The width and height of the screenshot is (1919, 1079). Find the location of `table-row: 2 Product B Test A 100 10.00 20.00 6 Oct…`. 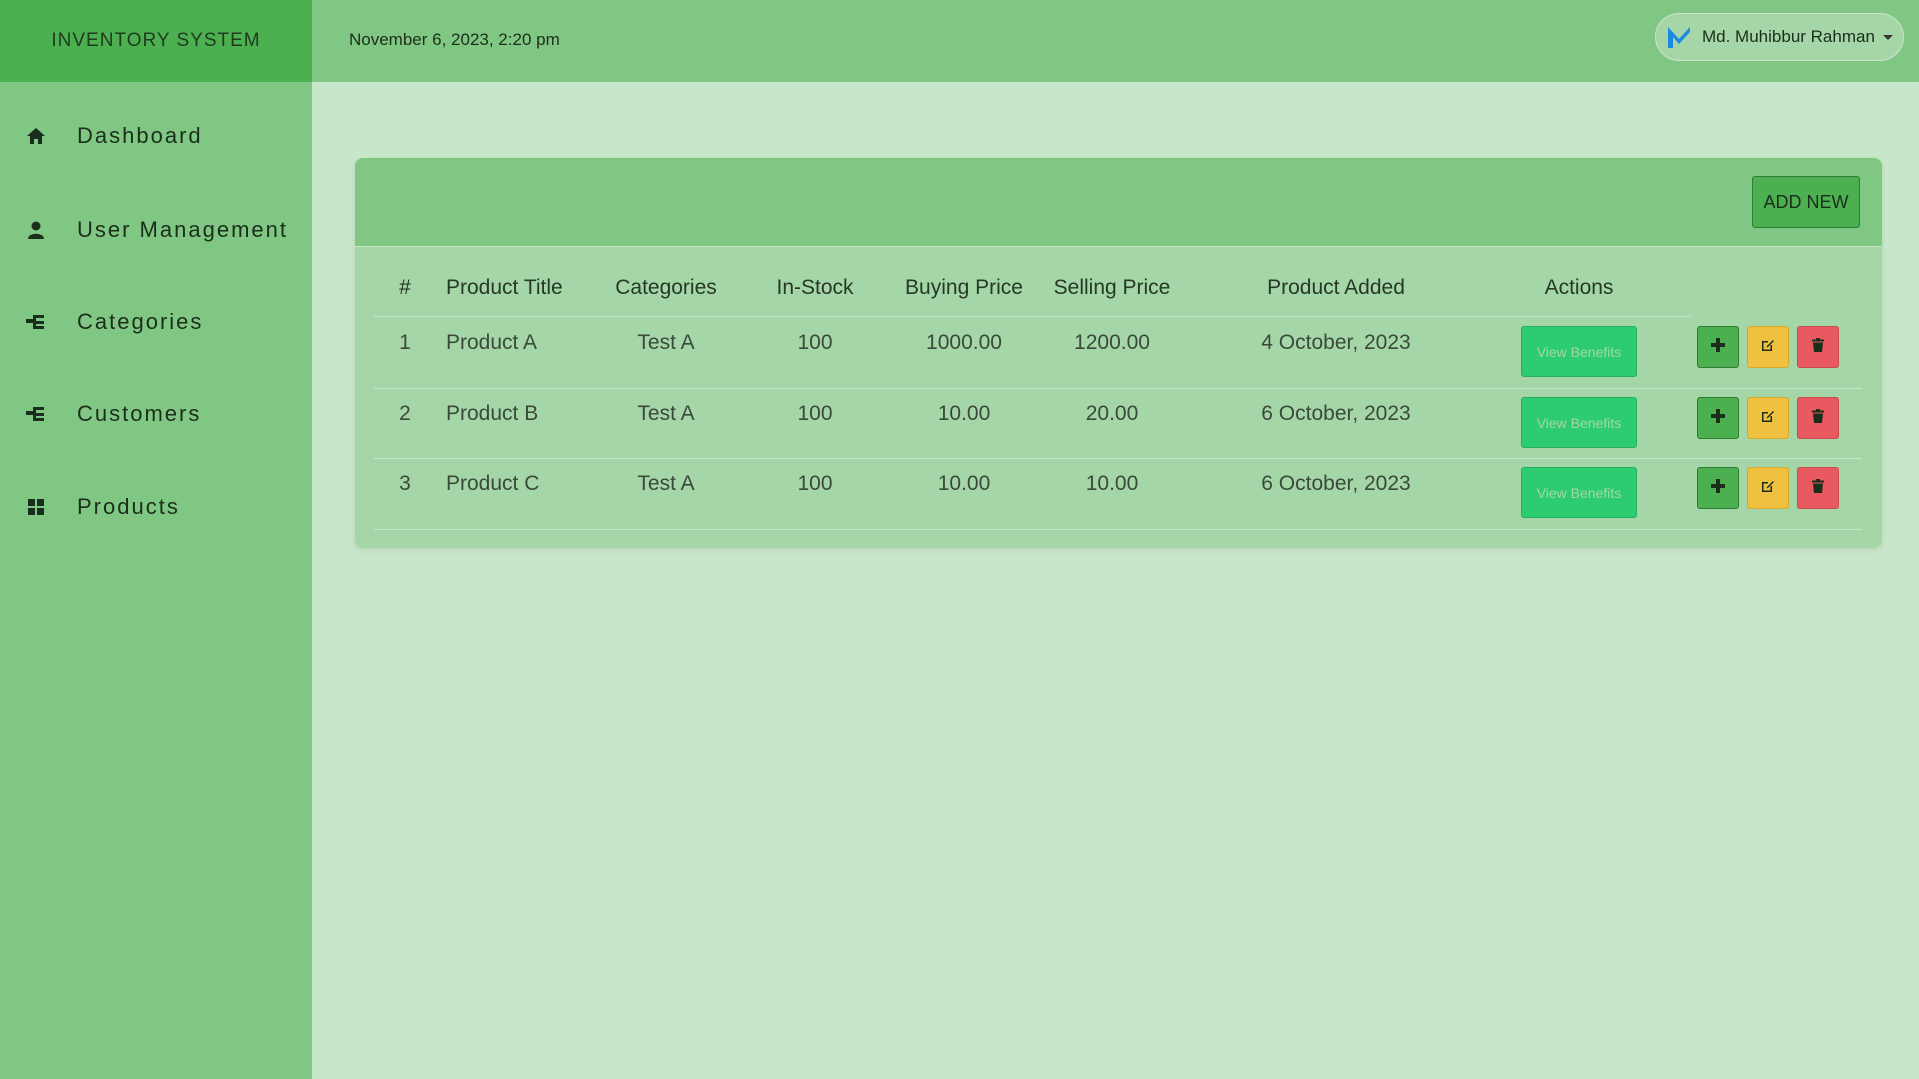

table-row: 2 Product B Test A 100 10.00 20.00 6 Oct… is located at coordinates (1118, 423).